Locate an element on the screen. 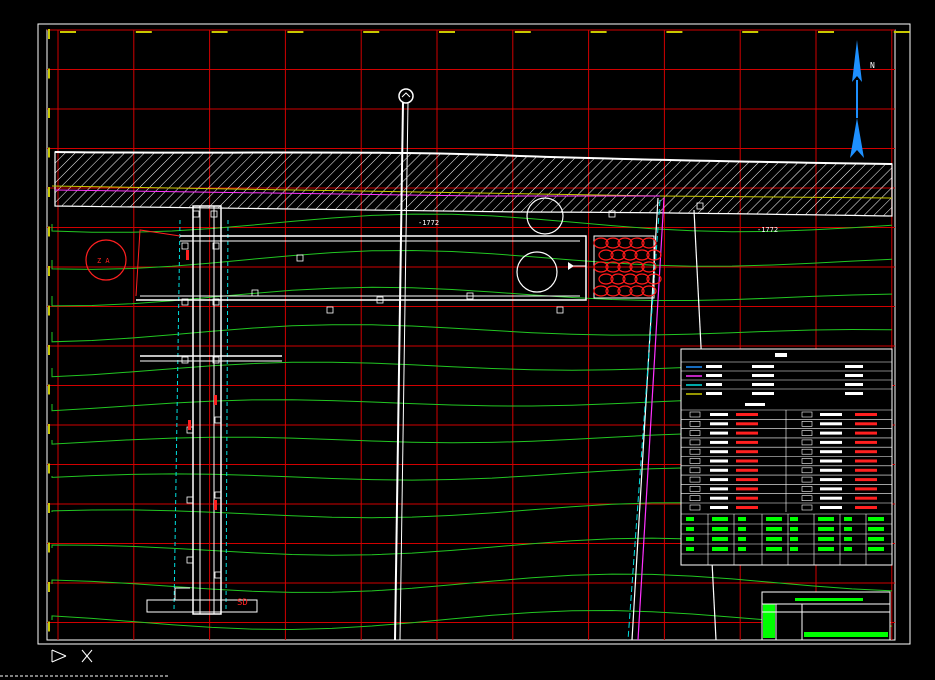  legend-subtitle-block is located at coordinates (755, 404).